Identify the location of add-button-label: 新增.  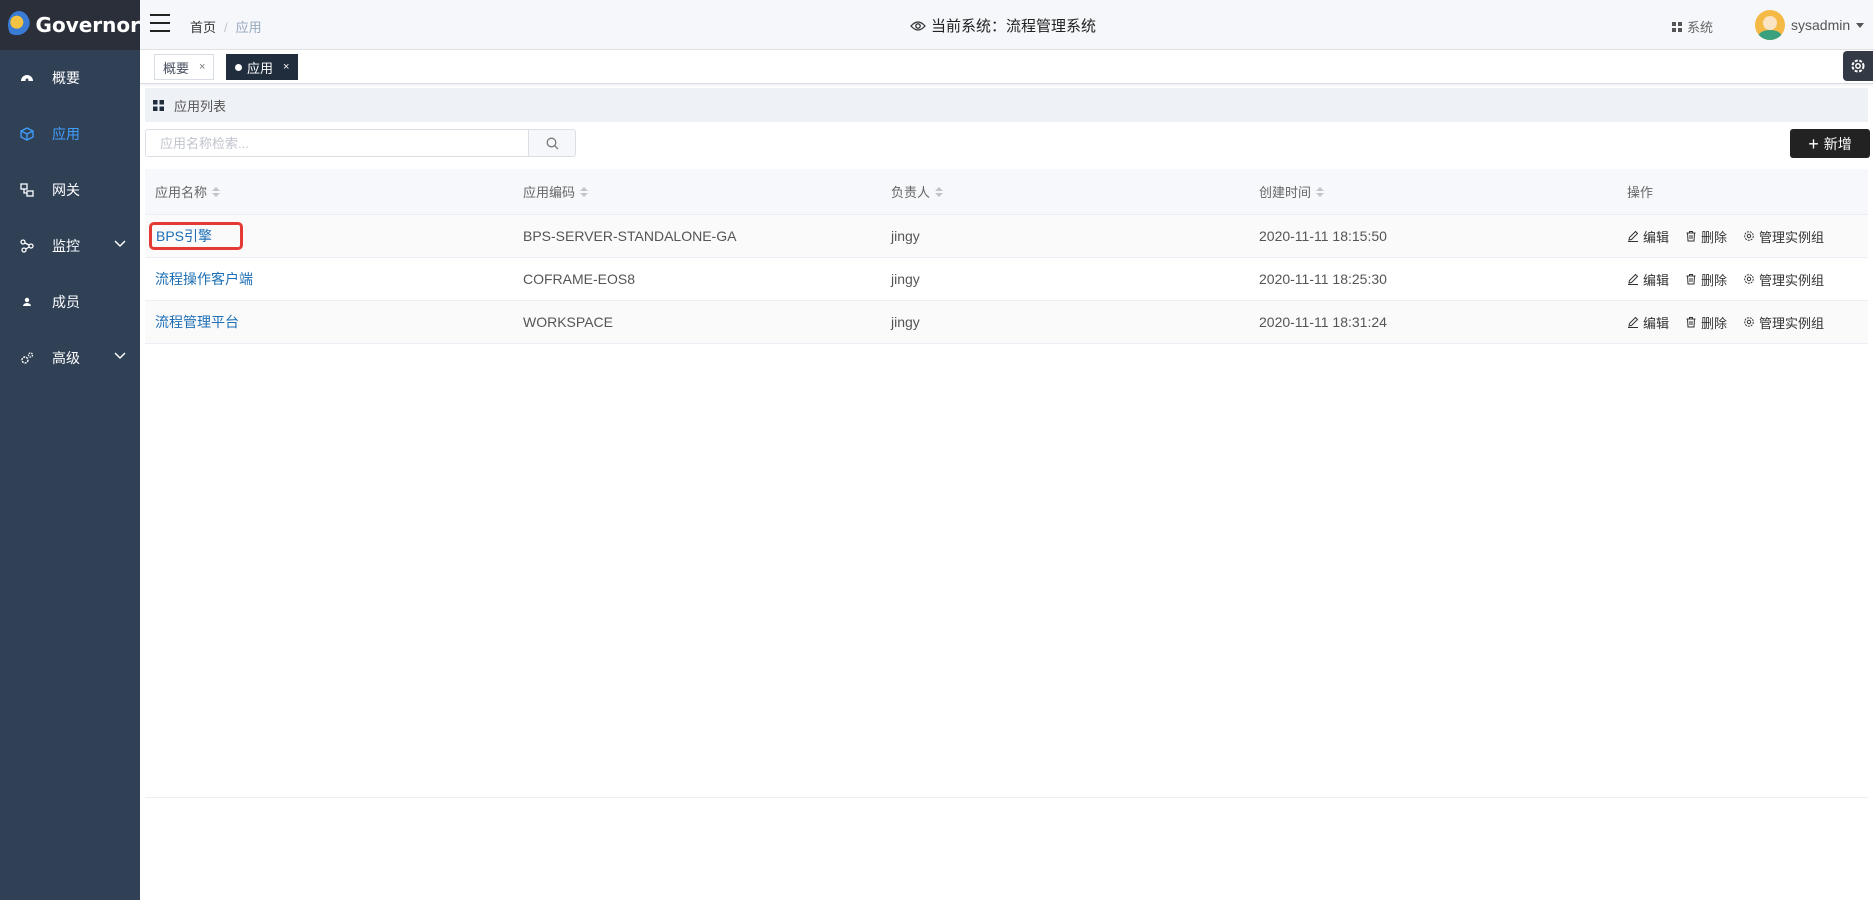
(1837, 143).